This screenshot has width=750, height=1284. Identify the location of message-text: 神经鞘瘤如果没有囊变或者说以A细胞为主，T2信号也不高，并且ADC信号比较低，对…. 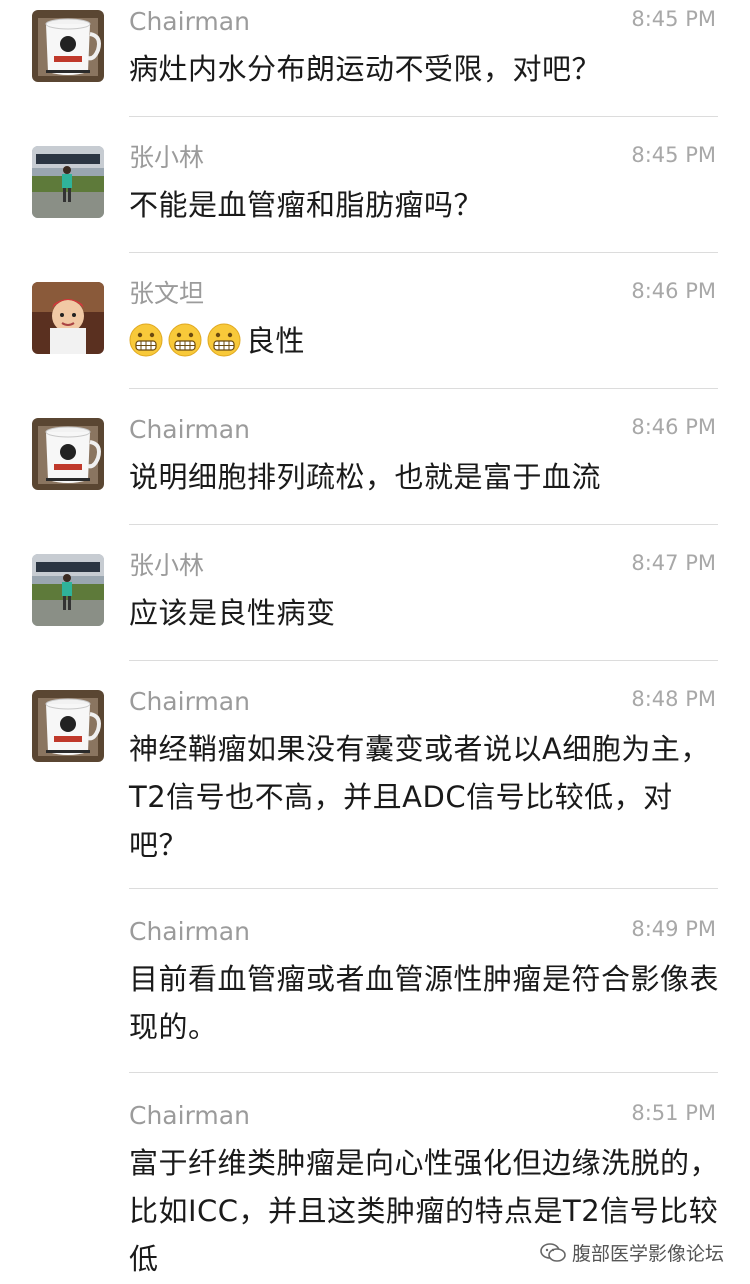
(419, 797).